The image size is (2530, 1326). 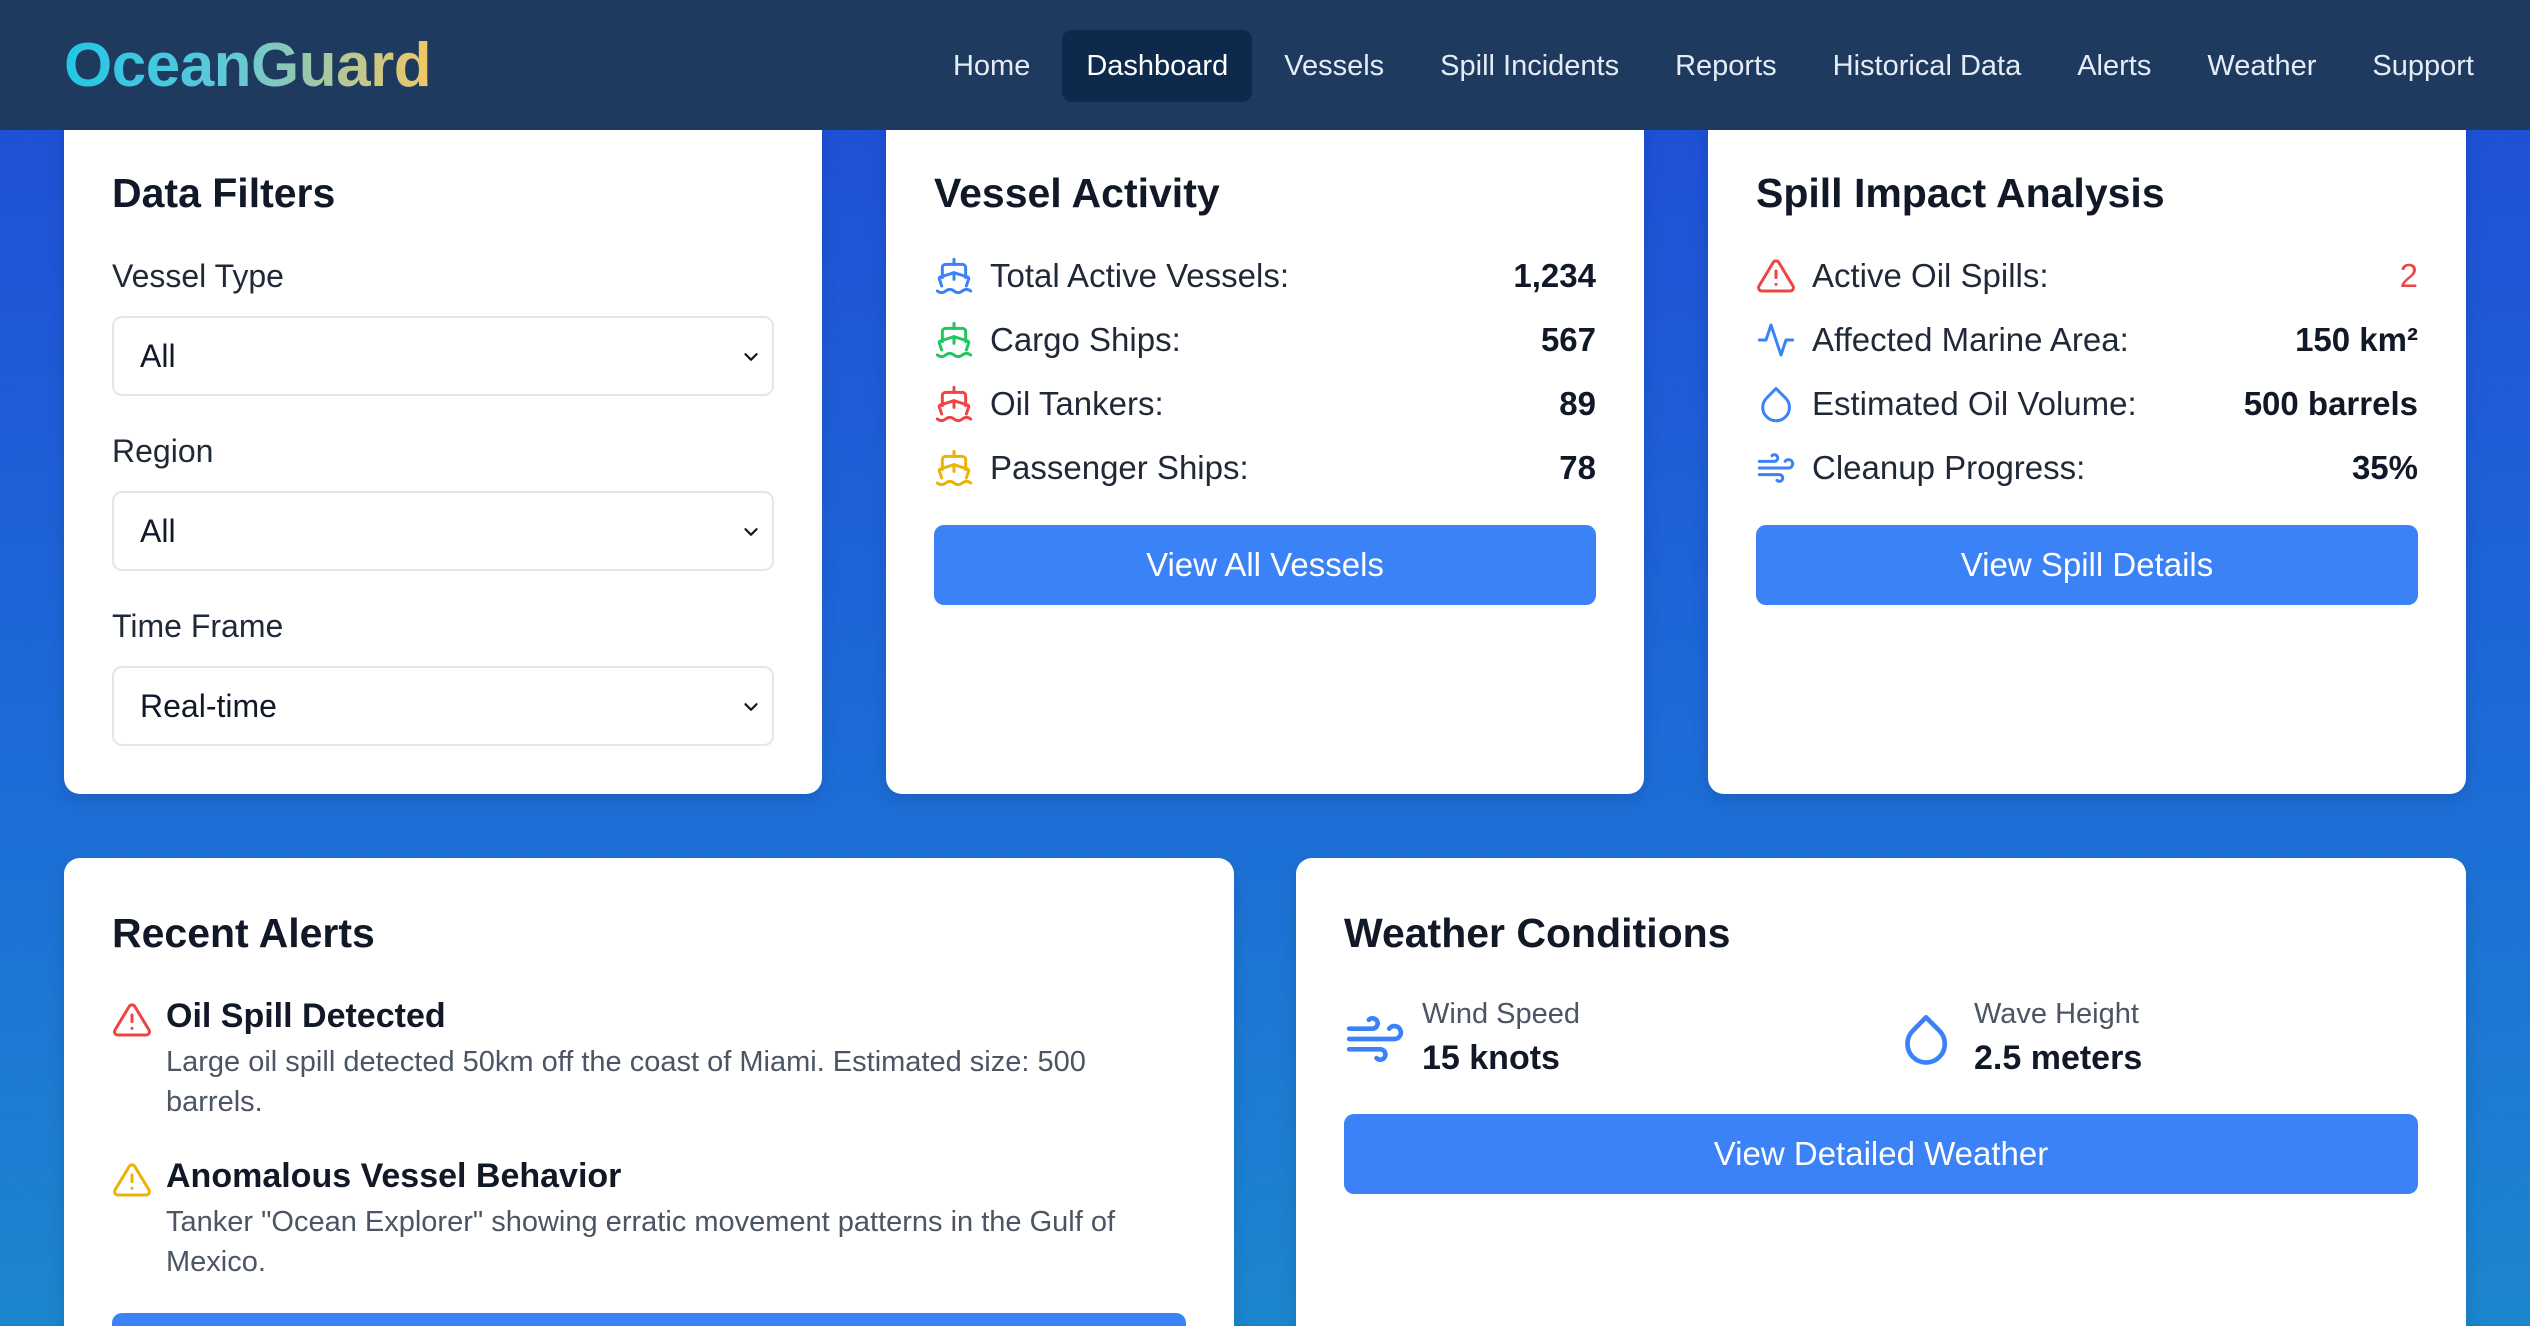 I want to click on active-spills-value: 2, so click(x=2408, y=275).